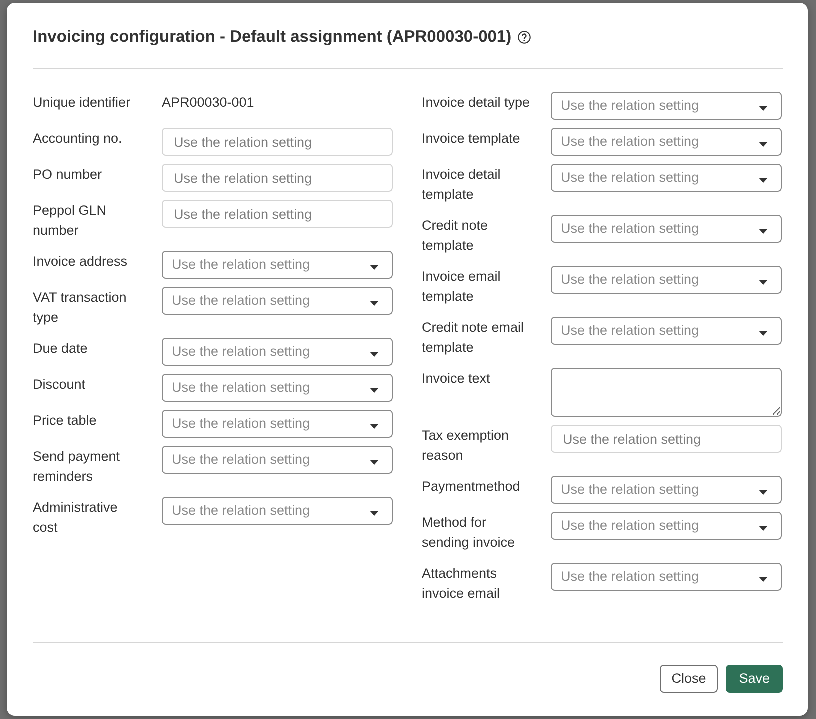 Image resolution: width=816 pixels, height=719 pixels. I want to click on field-label: Paymentmethod, so click(472, 487).